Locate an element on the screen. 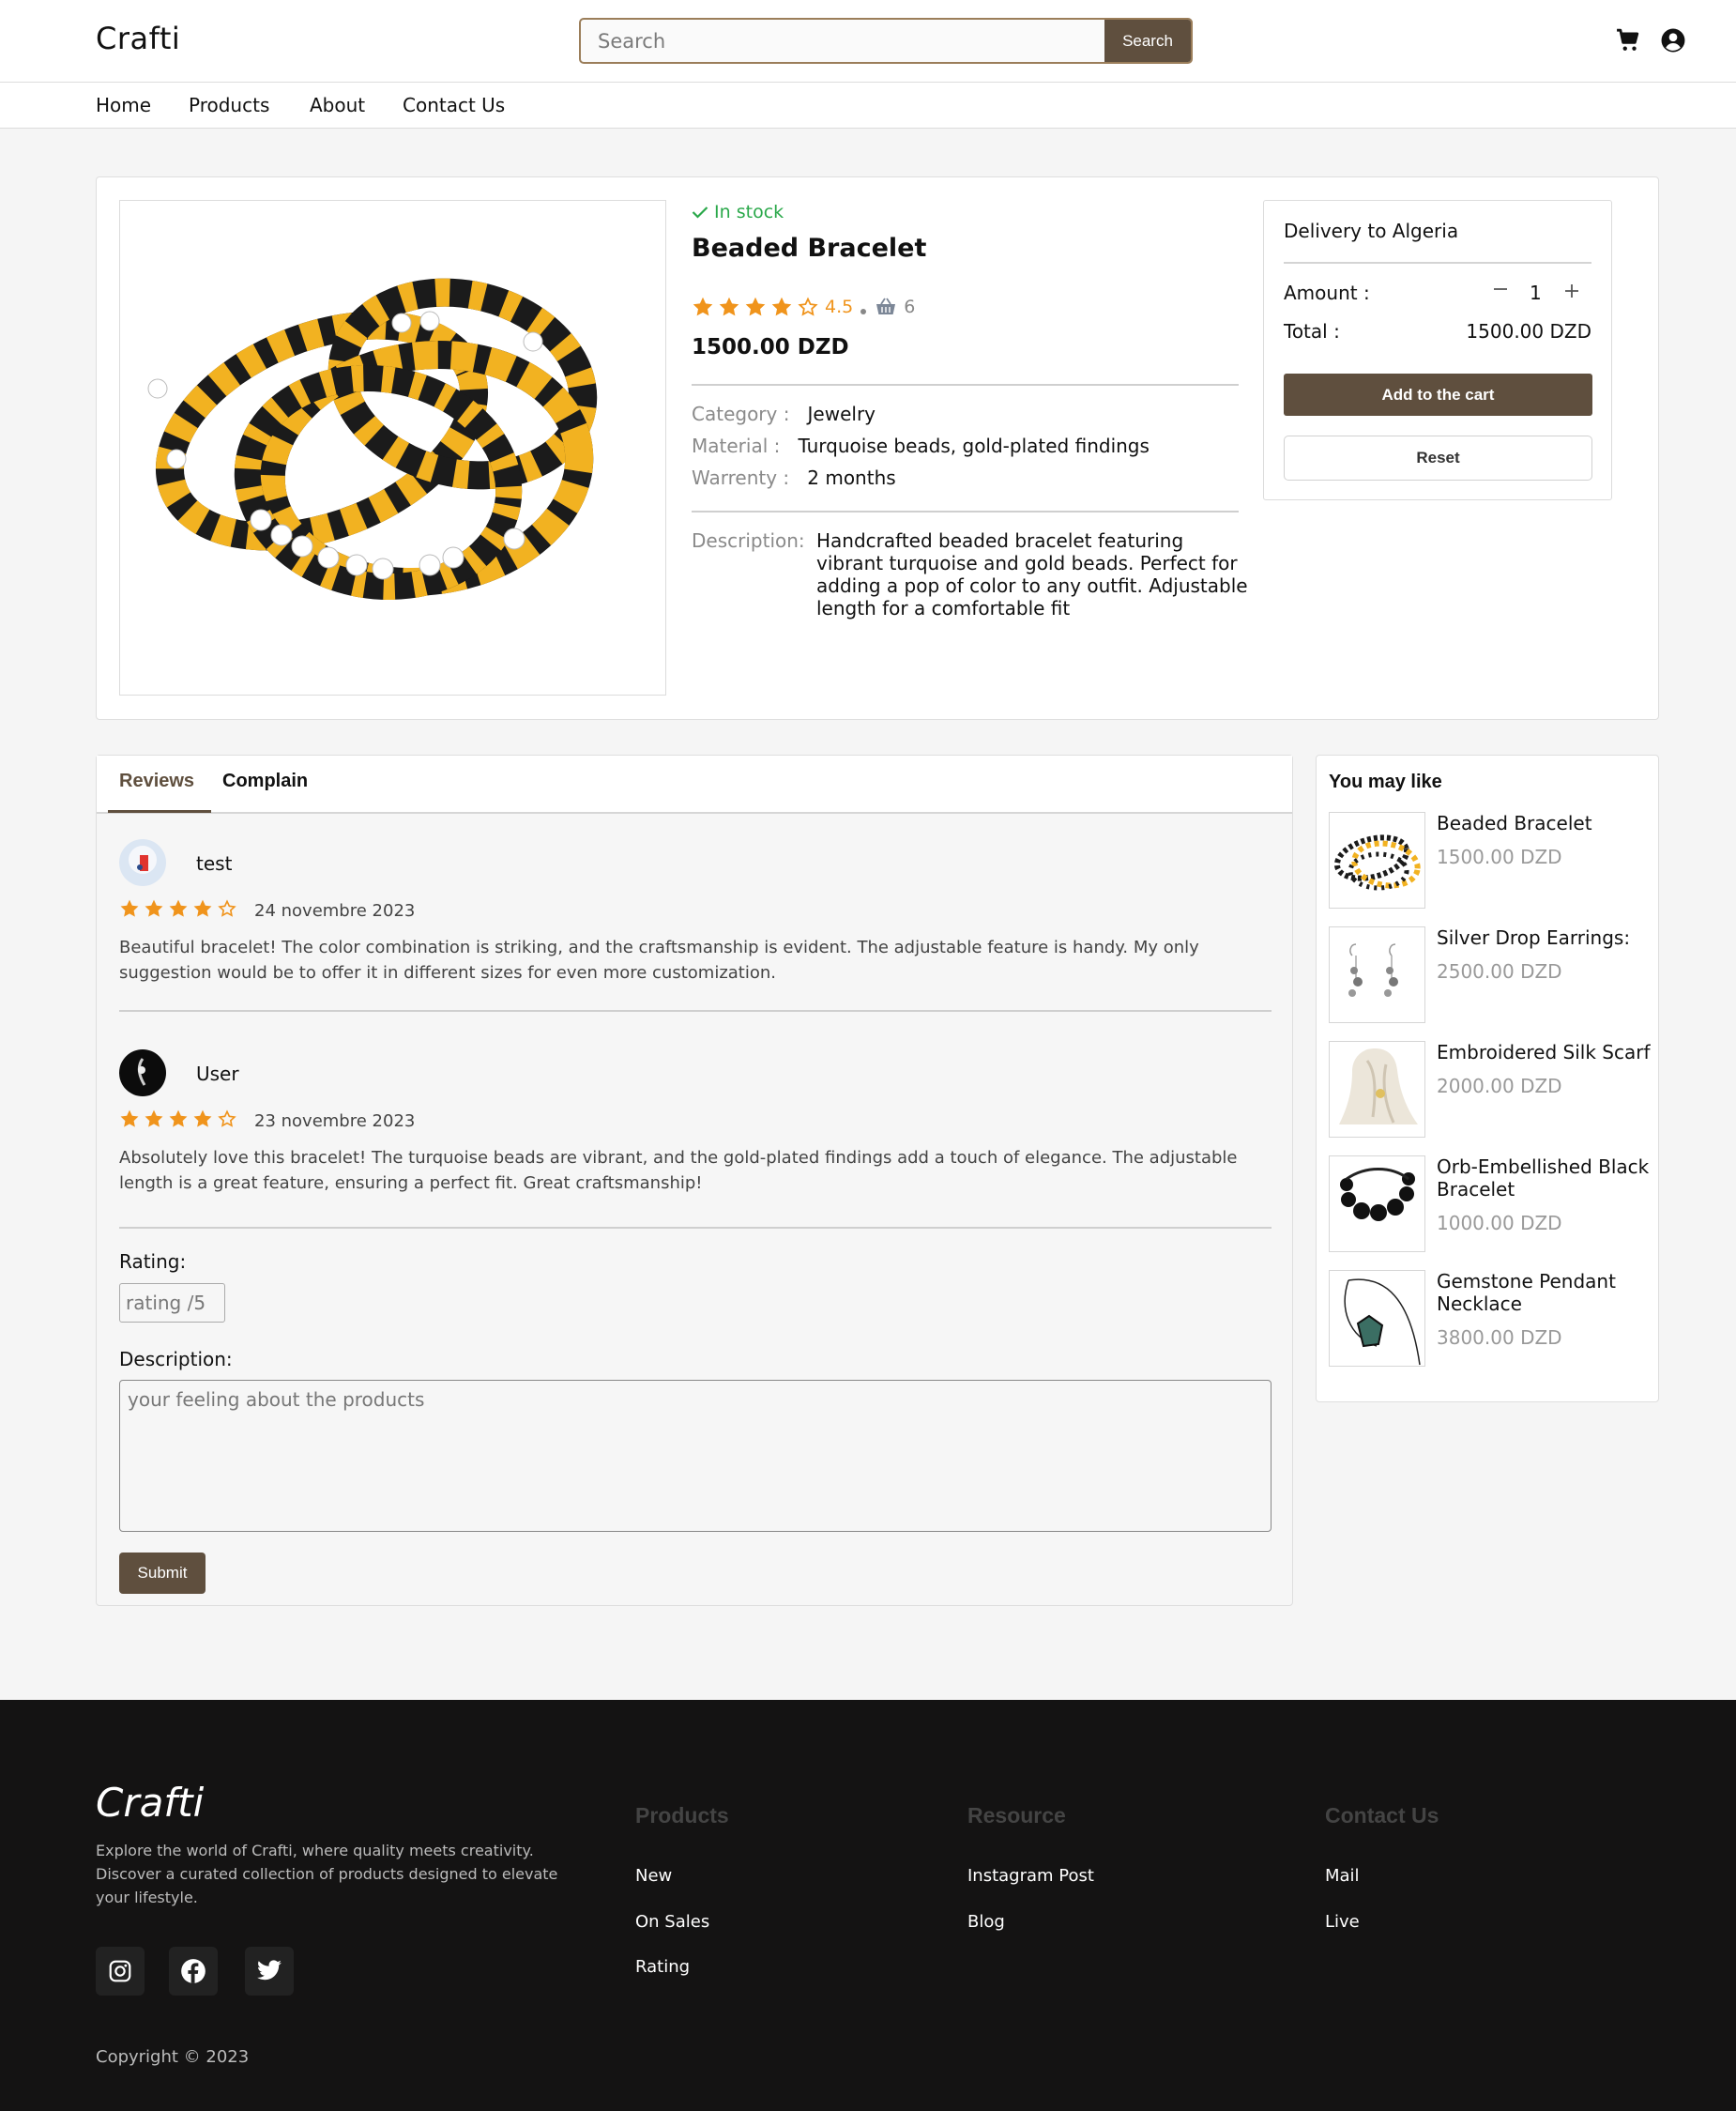 This screenshot has width=1736, height=2111. search-input is located at coordinates (843, 41).